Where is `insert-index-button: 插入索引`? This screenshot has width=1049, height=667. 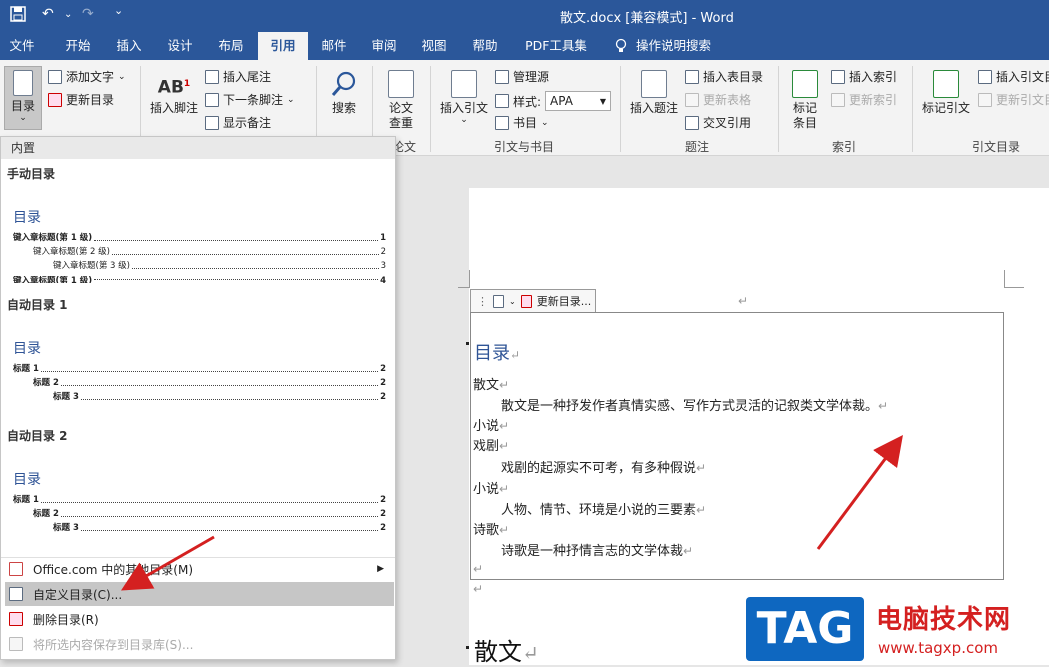 insert-index-button: 插入索引 is located at coordinates (864, 76).